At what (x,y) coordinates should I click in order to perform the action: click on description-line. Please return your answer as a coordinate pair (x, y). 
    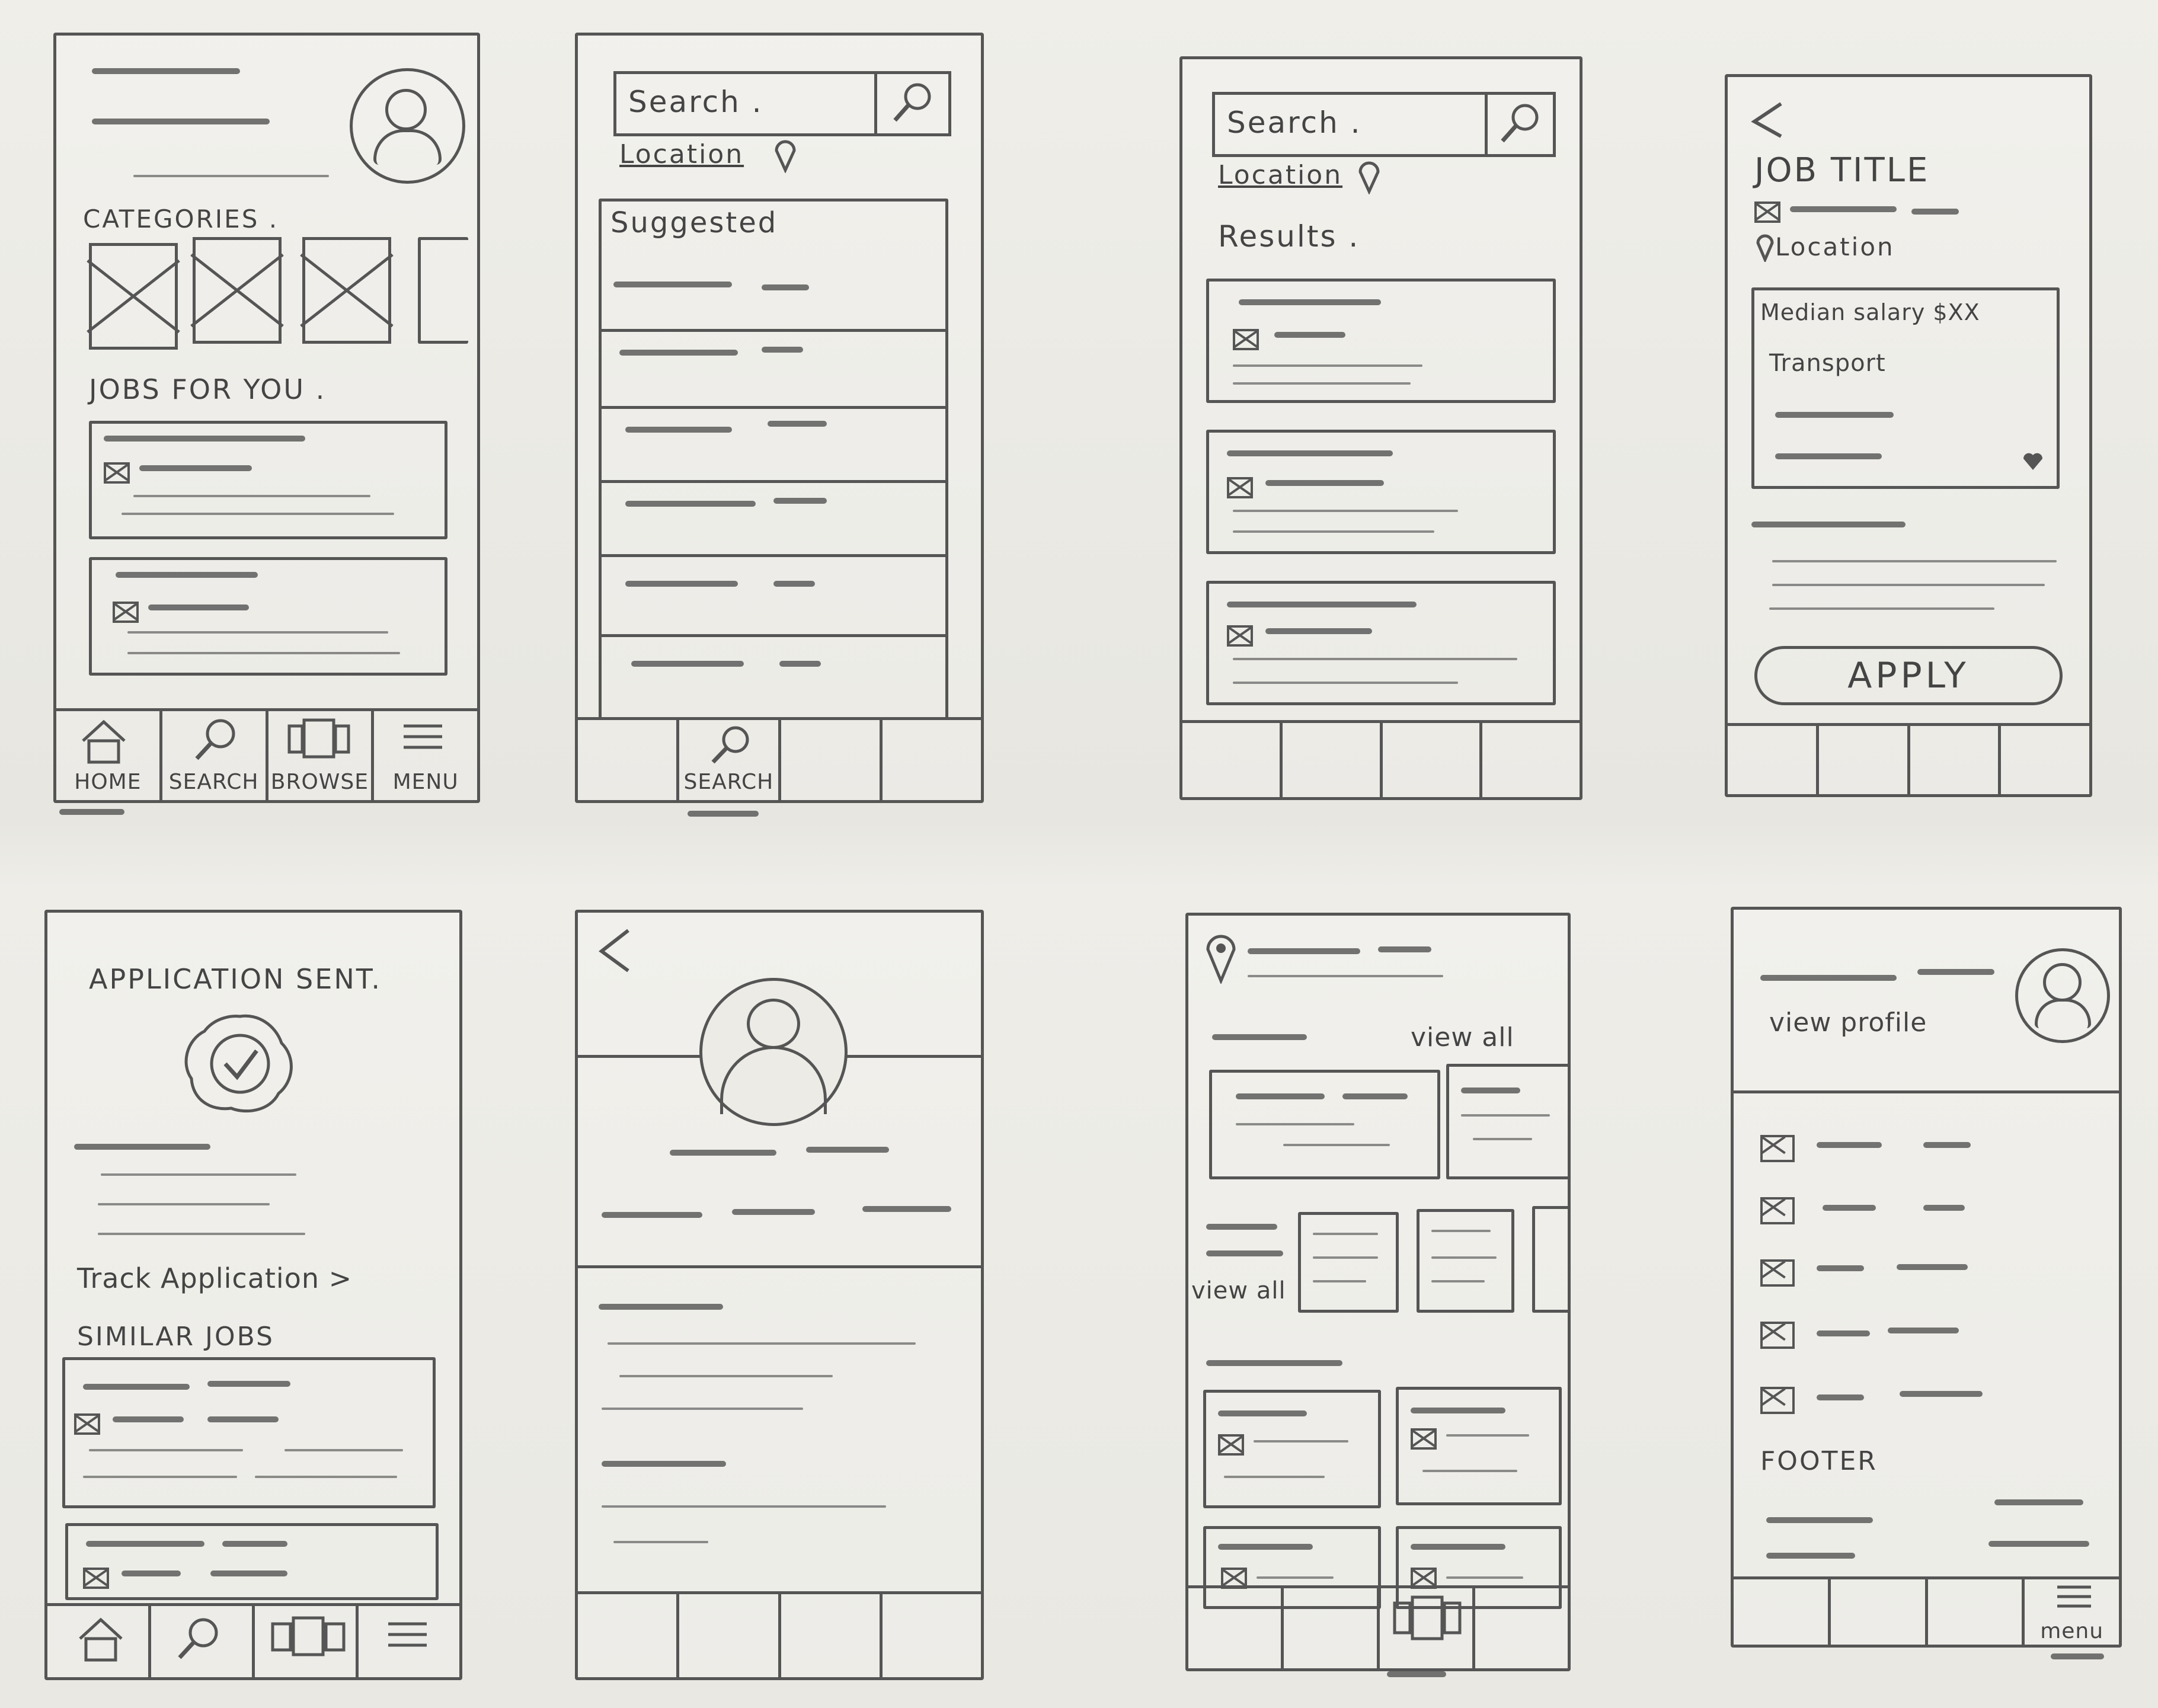
    Looking at the image, I should click on (1908, 585).